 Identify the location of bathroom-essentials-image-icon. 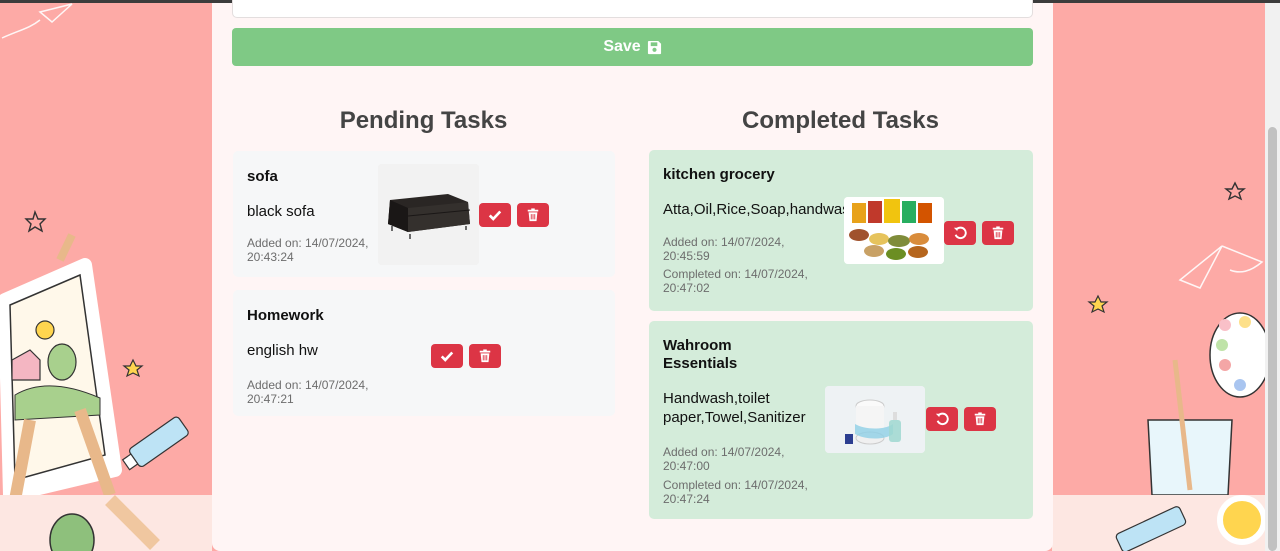
(875, 419).